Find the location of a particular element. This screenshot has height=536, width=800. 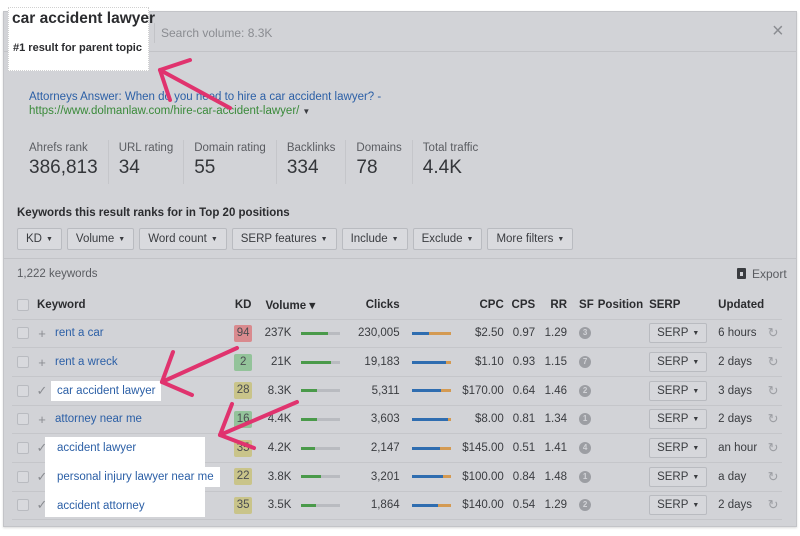

cell-rr: 1.29 is located at coordinates (551, 334).